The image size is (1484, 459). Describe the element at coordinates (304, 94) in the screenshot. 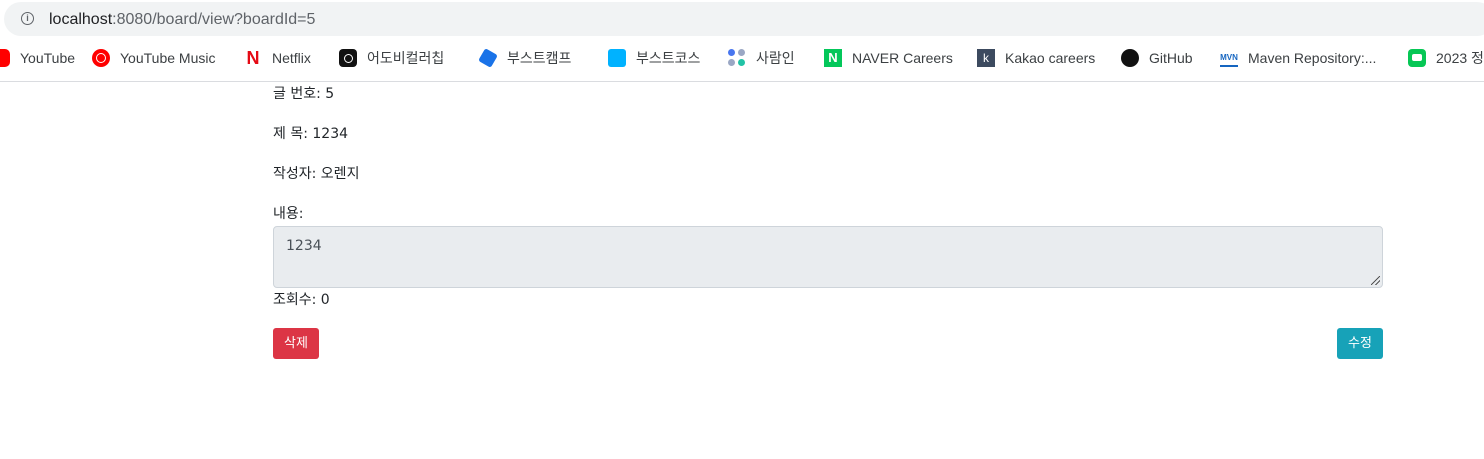

I see `post-number: 글 번호: 5` at that location.